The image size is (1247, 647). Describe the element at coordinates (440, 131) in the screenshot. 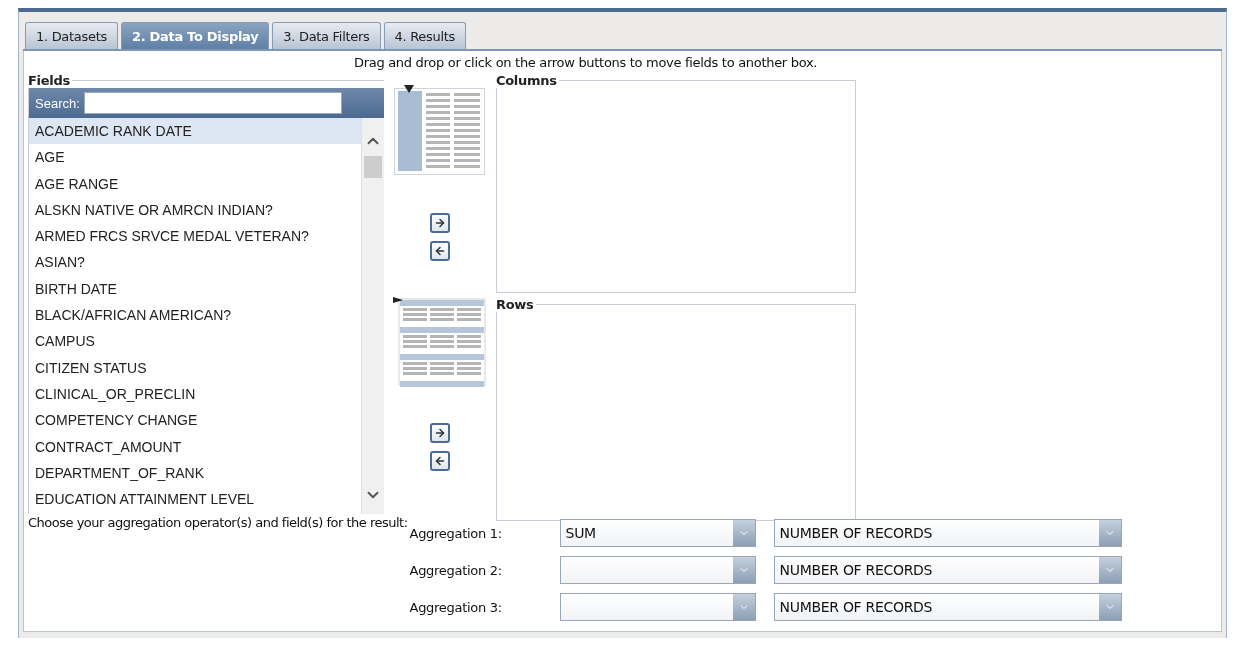

I see `column-layout-icon` at that location.